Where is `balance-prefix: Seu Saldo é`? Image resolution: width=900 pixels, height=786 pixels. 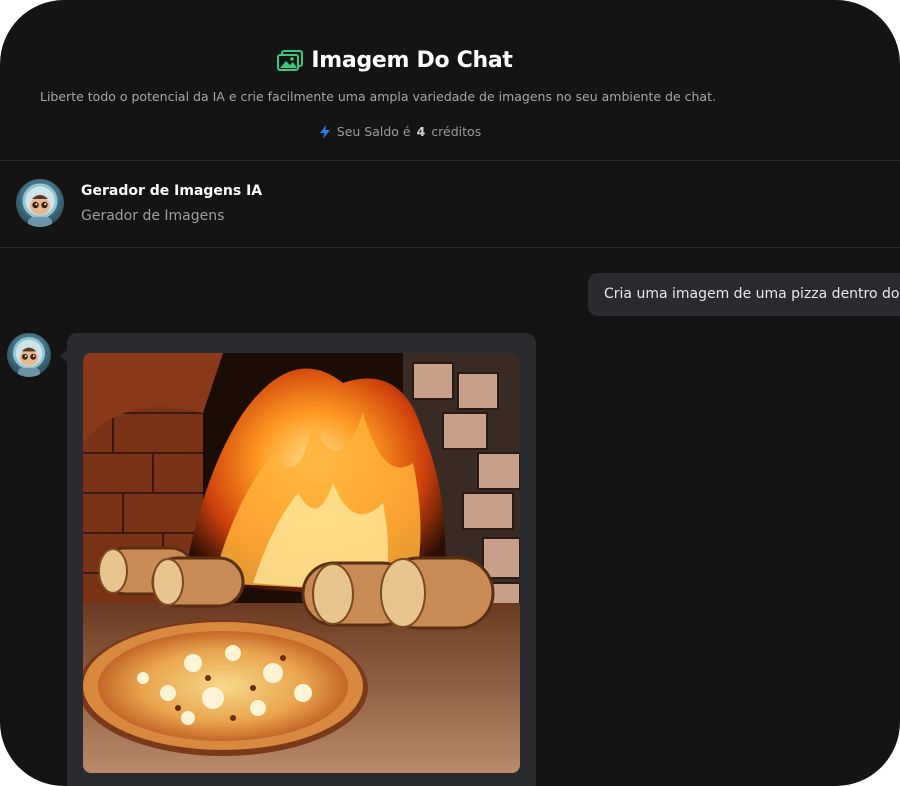 balance-prefix: Seu Saldo é is located at coordinates (373, 131).